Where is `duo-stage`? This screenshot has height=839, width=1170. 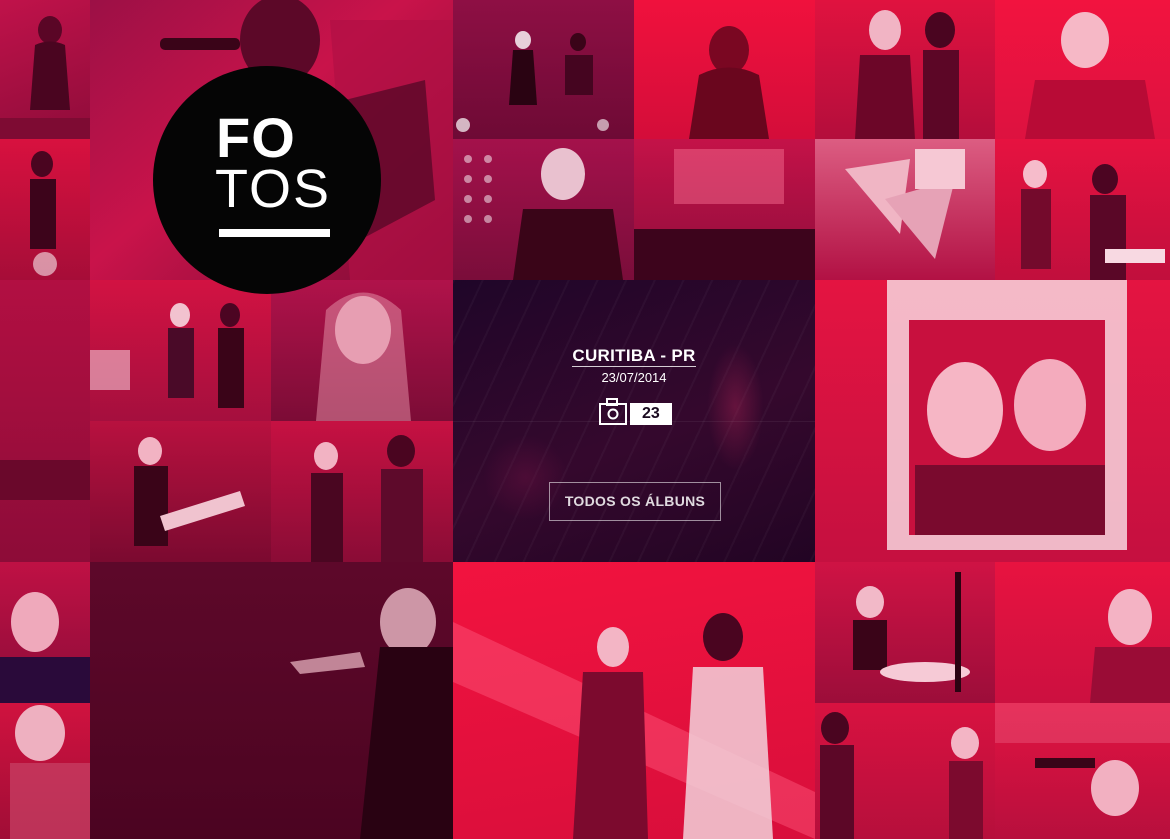 duo-stage is located at coordinates (167, 355).